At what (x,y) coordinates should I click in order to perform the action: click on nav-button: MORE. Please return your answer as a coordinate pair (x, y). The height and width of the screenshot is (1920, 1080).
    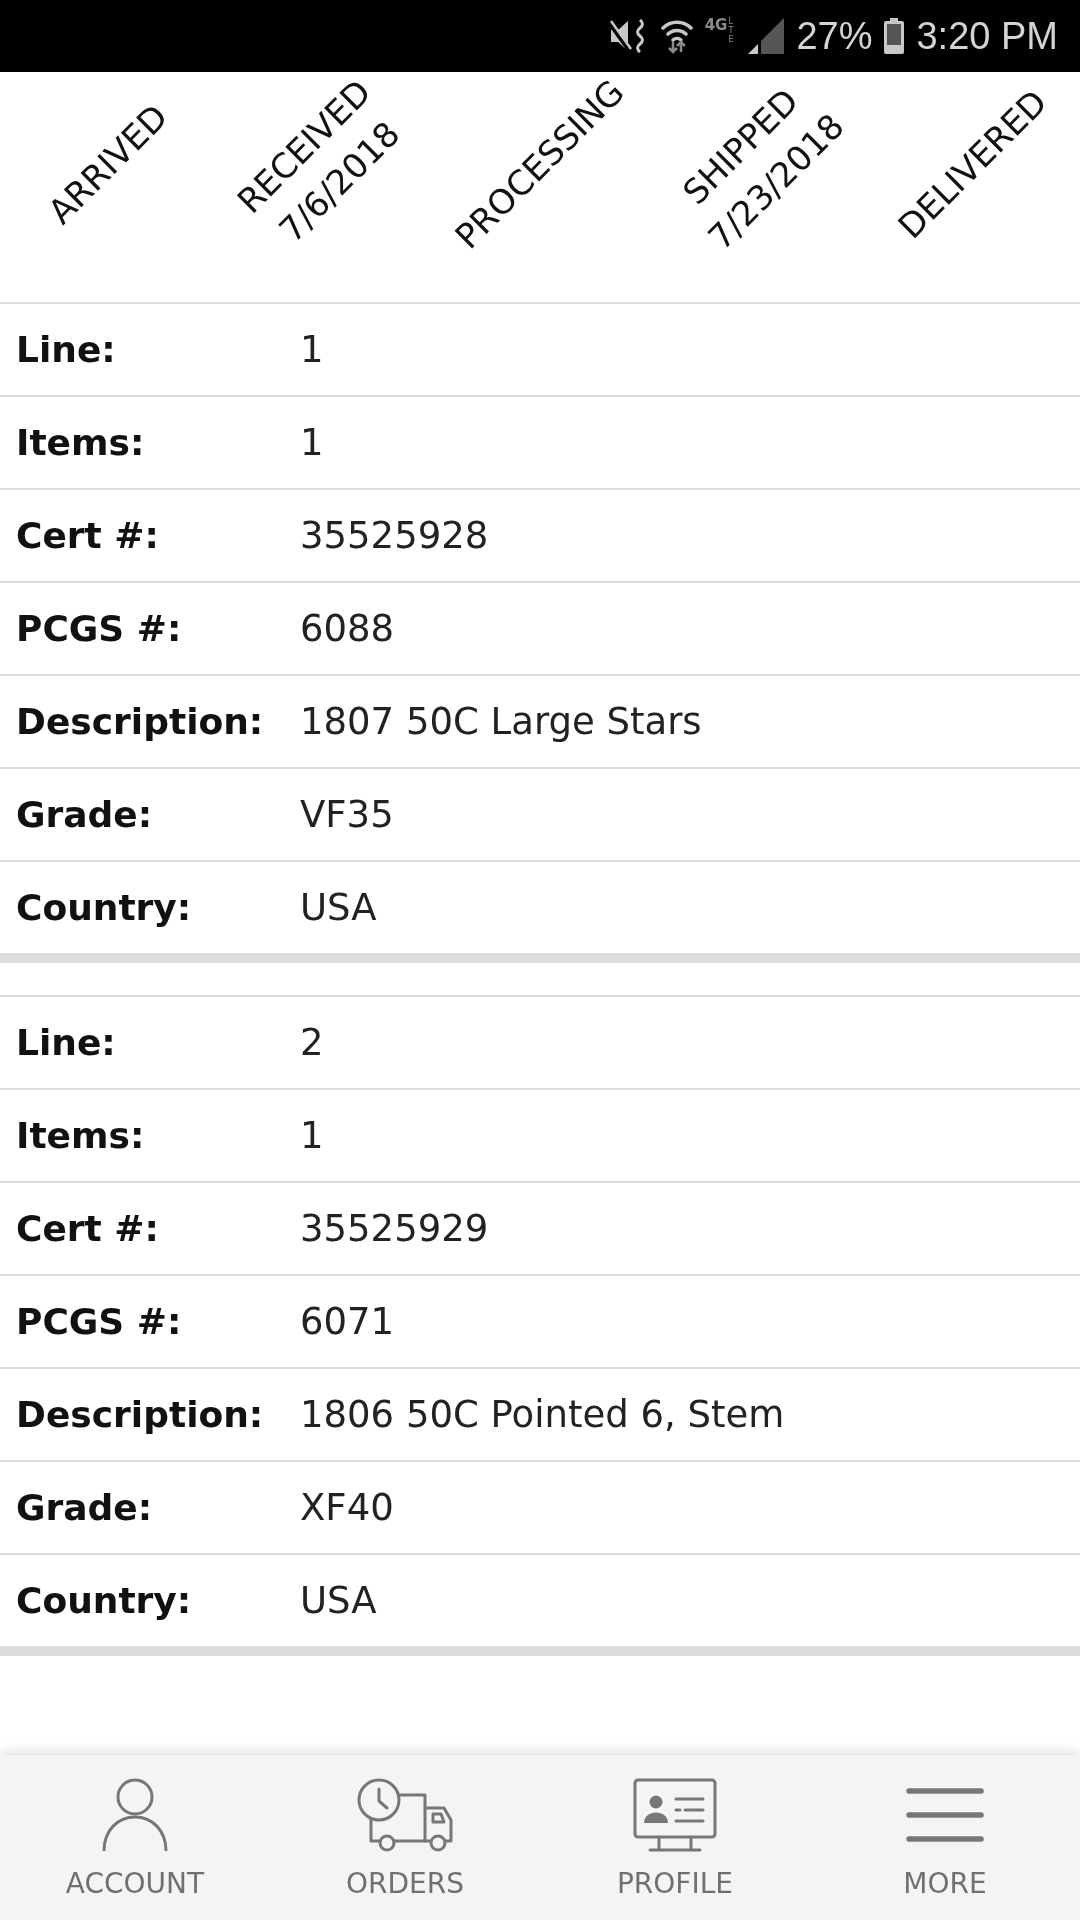
    Looking at the image, I should click on (945, 1839).